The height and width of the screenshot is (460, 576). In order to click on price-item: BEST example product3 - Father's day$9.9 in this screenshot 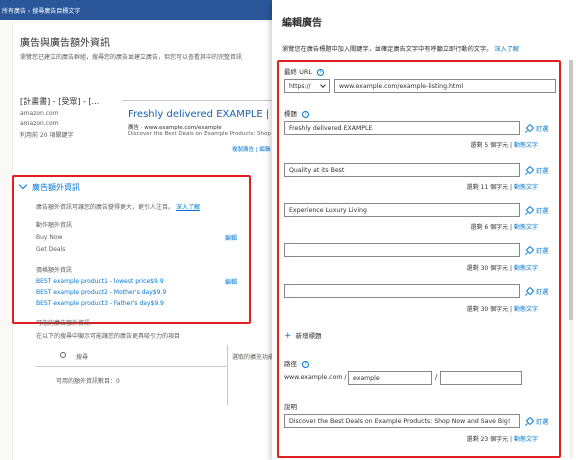, I will do `click(100, 303)`.